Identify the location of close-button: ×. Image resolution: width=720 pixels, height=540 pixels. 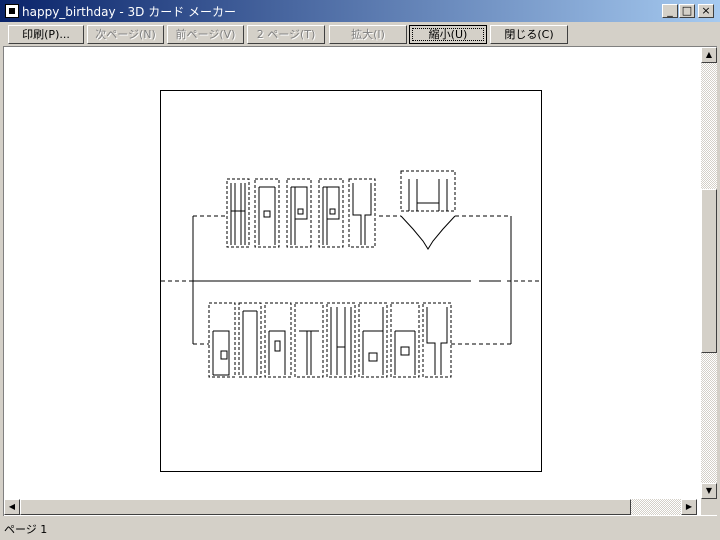
(706, 11).